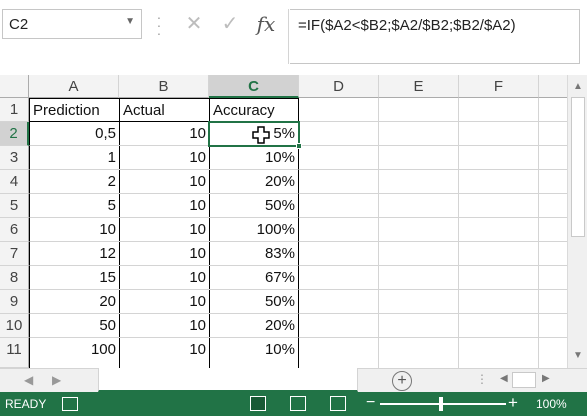 The height and width of the screenshot is (416, 587). What do you see at coordinates (74, 134) in the screenshot?
I see `cell-prediction: 0,5` at bounding box center [74, 134].